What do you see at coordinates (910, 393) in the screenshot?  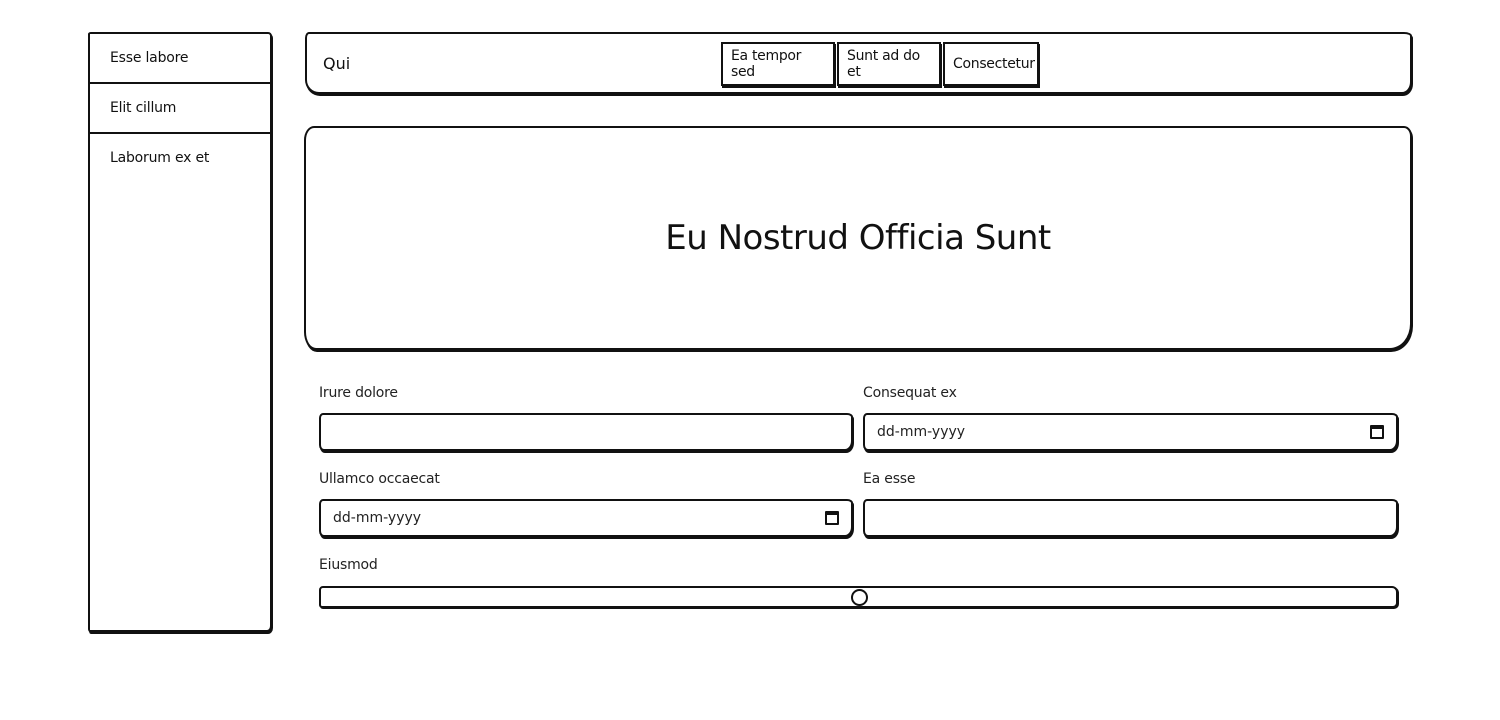 I see `field-label-consequat-ex: Consequat ex` at bounding box center [910, 393].